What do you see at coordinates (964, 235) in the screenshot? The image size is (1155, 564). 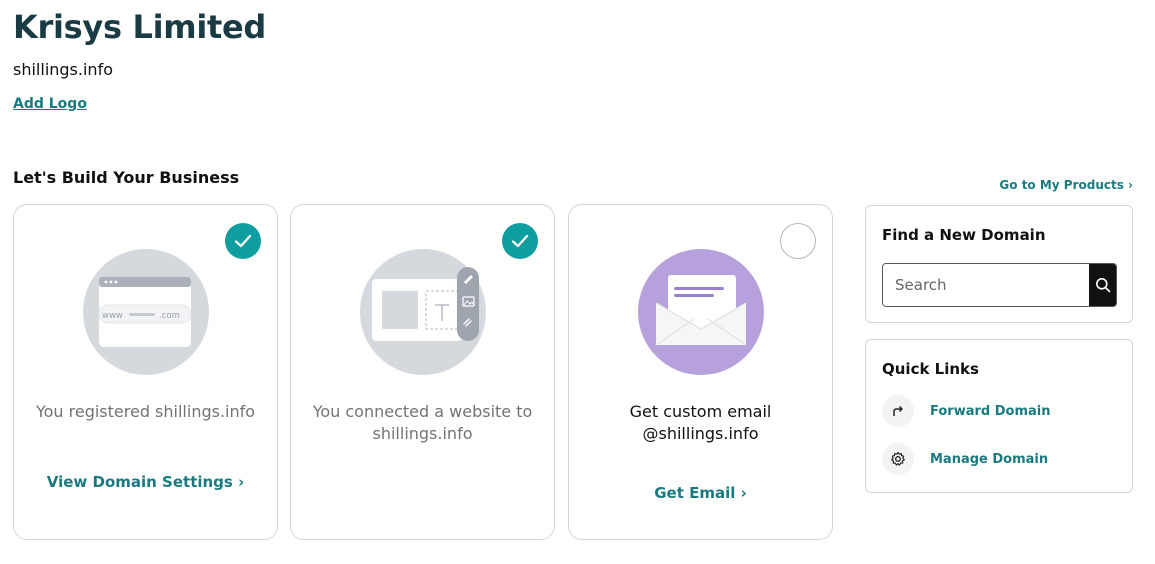 I see `find-domain-title: Find a New Domain` at bounding box center [964, 235].